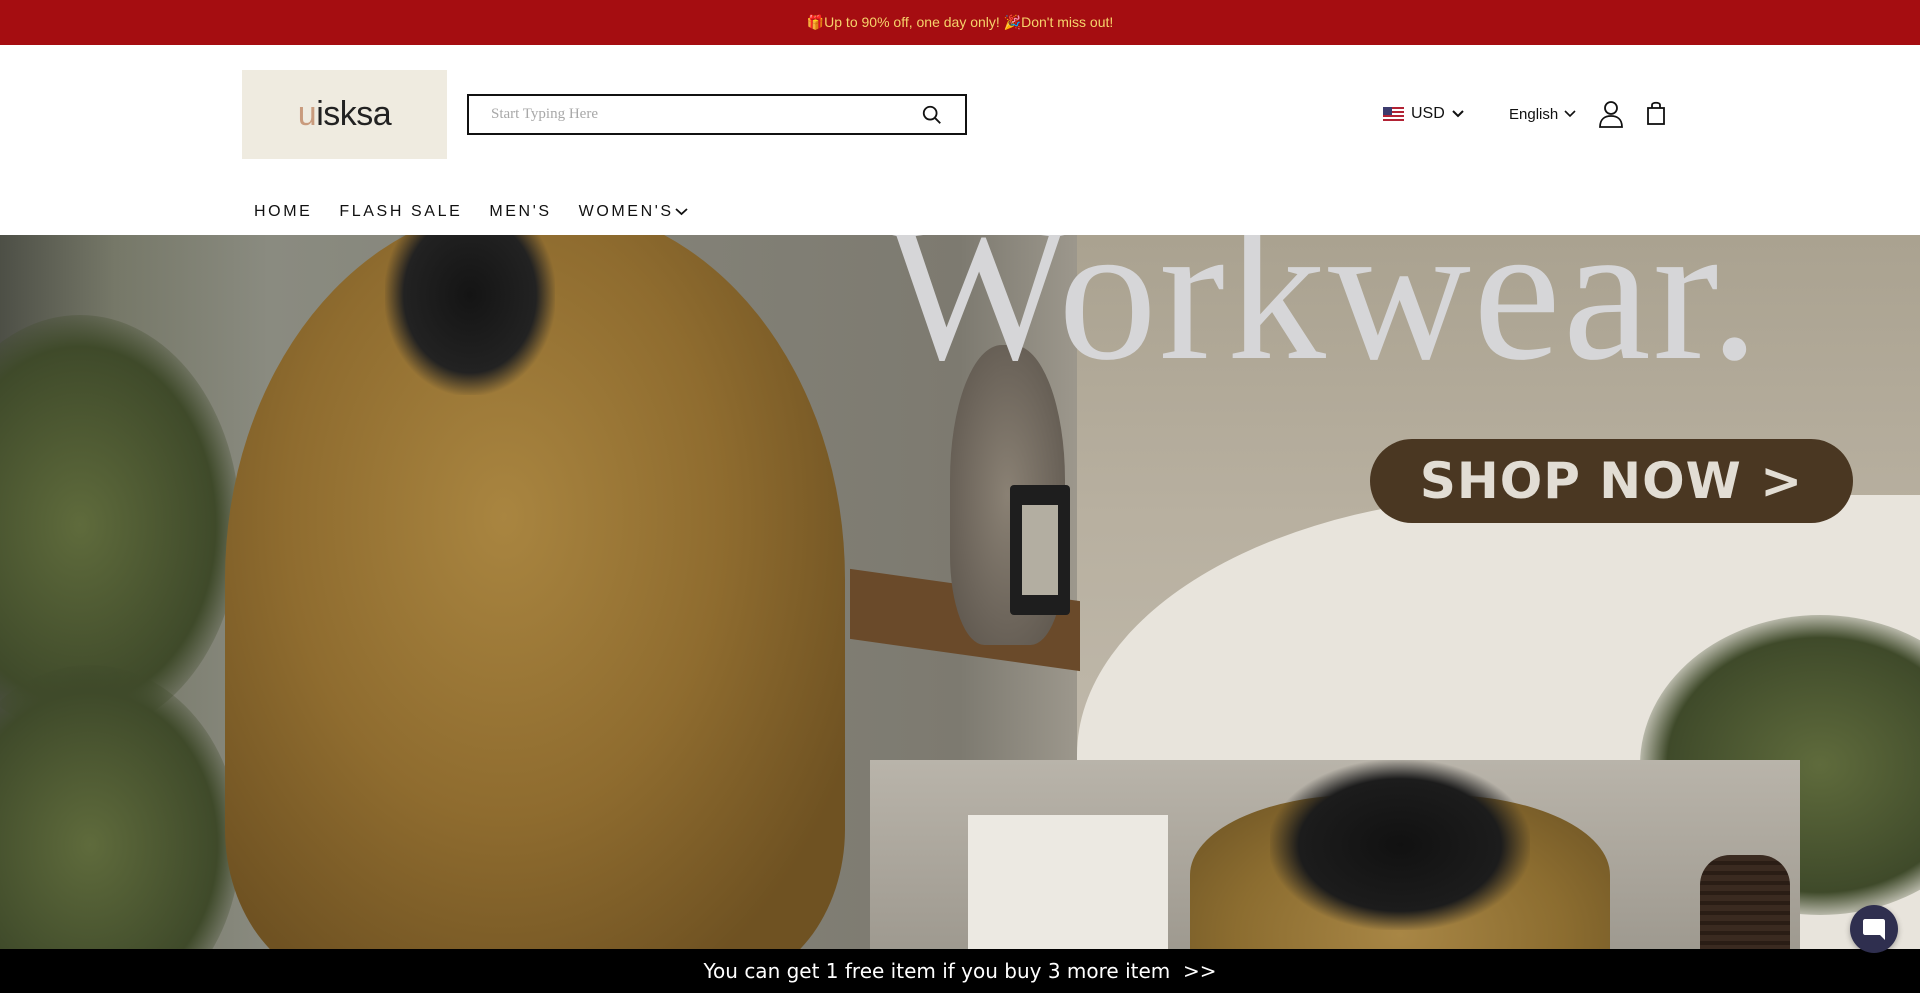 Image resolution: width=1920 pixels, height=993 pixels. I want to click on nav-item-flash-sale: FLASH SALE, so click(400, 212).